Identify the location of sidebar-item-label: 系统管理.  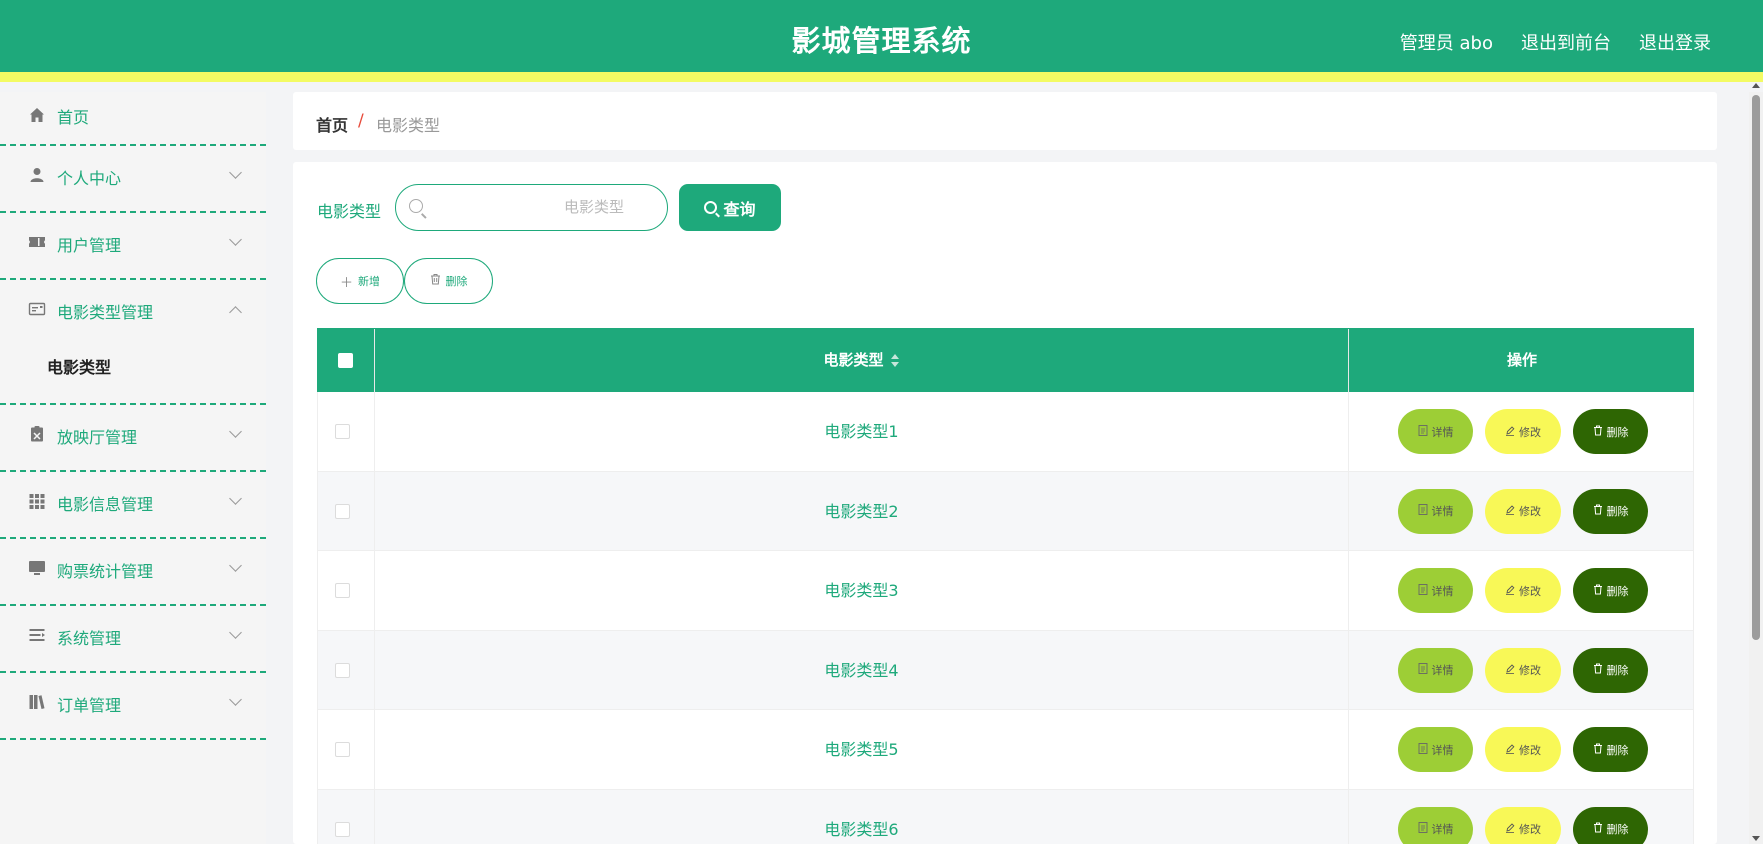
(89, 638).